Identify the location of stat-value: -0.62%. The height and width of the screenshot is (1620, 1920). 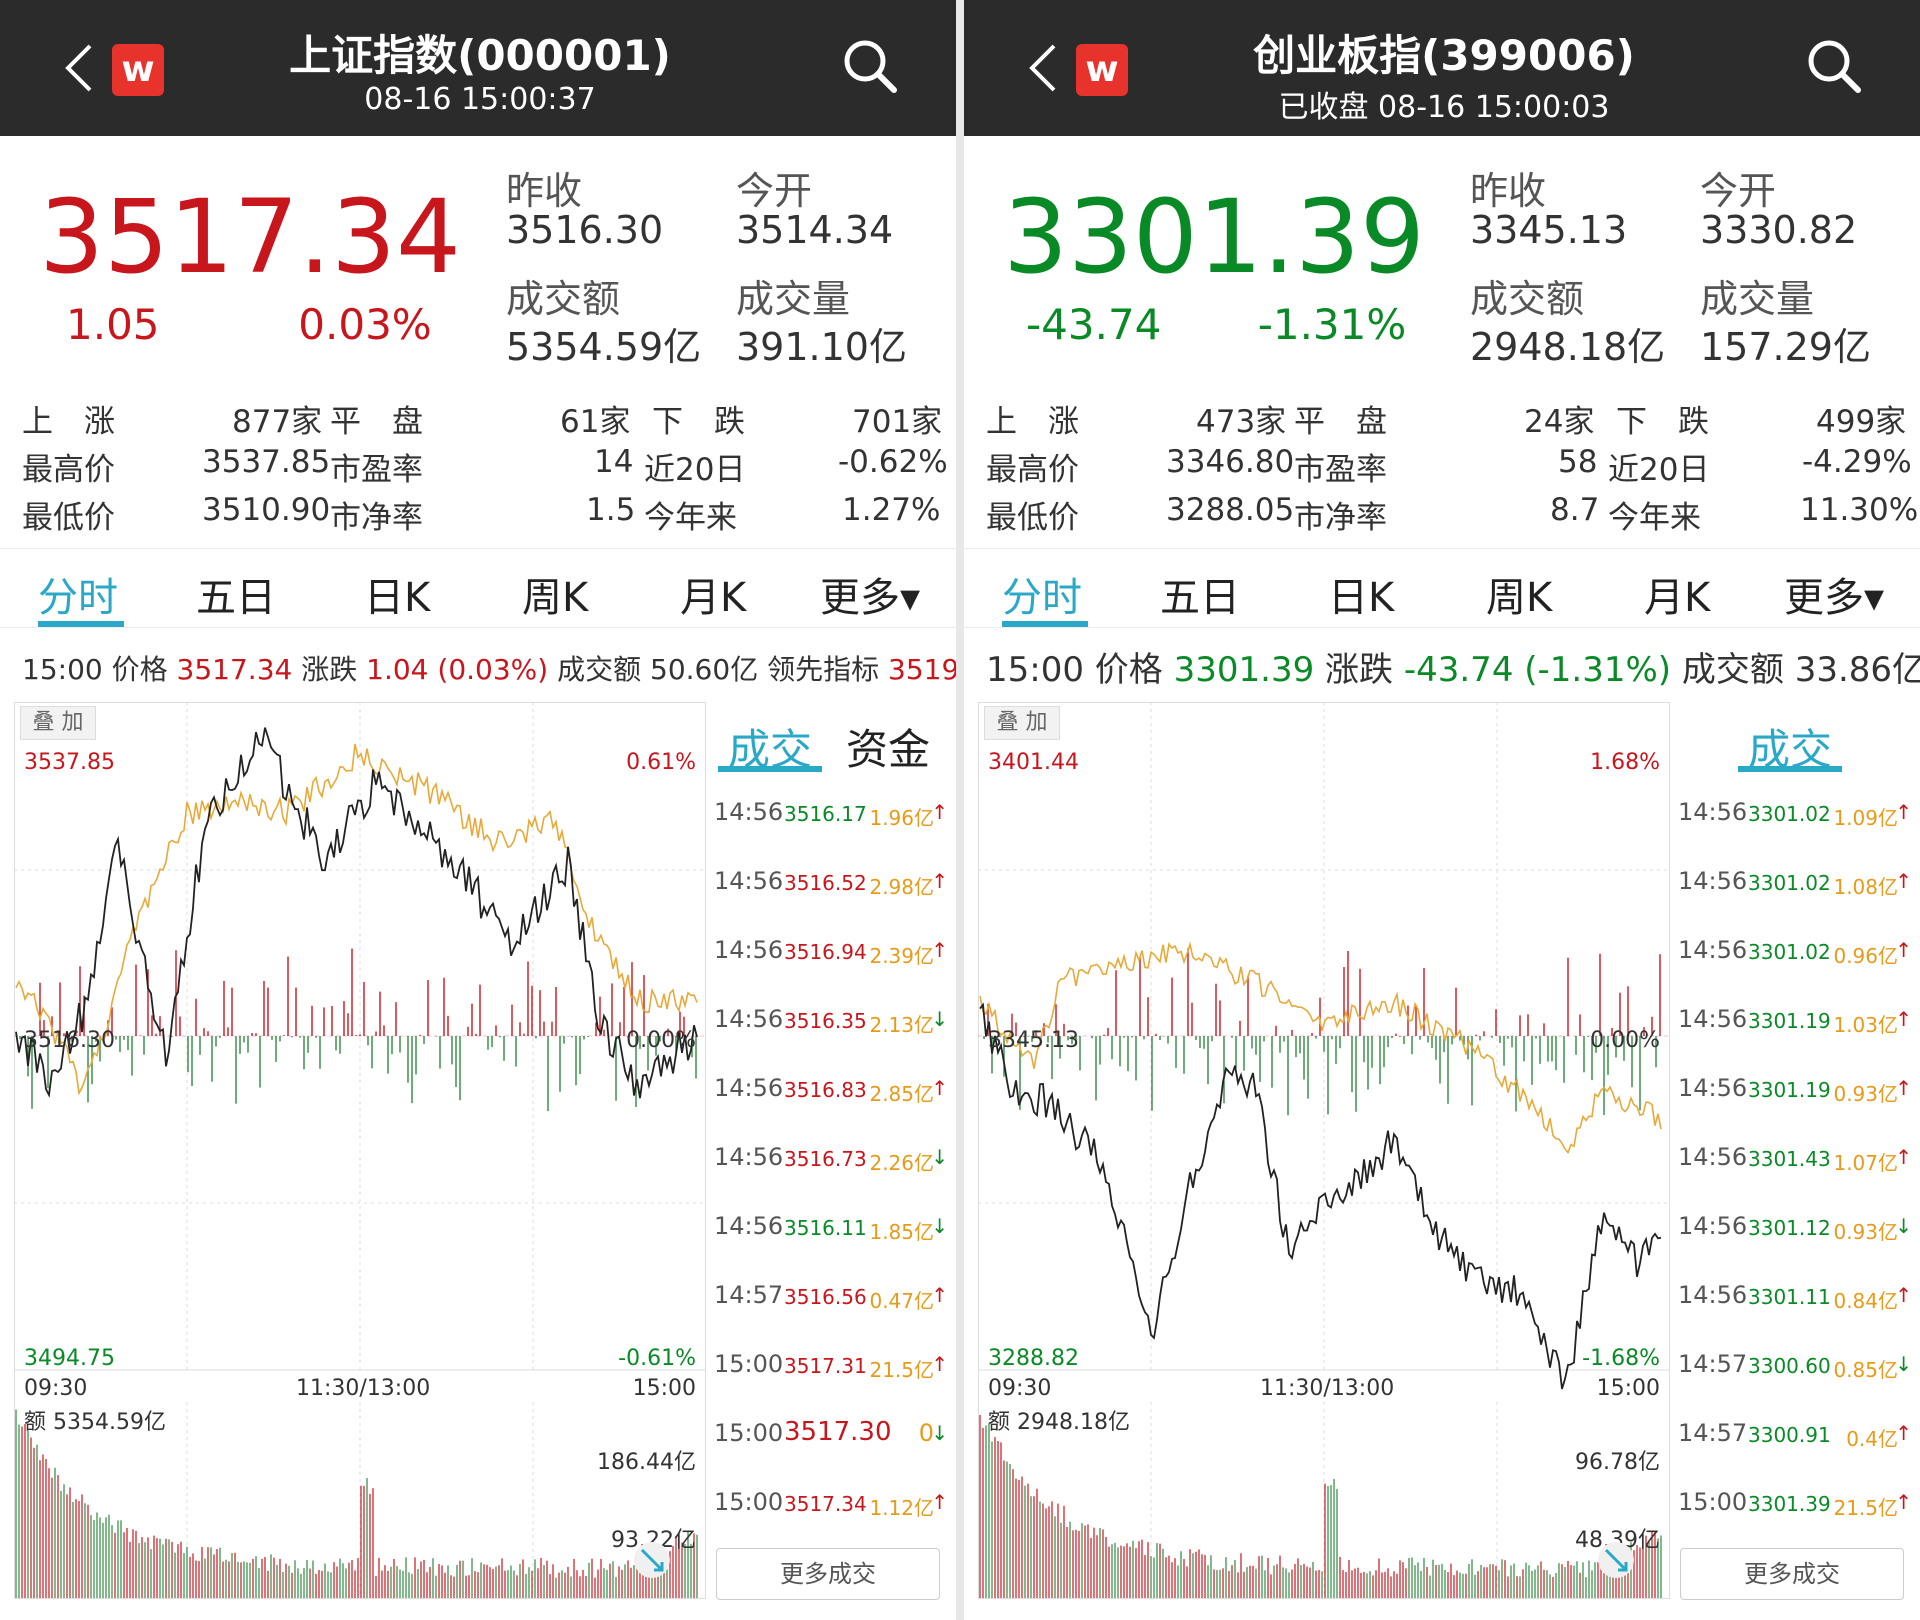
(893, 462).